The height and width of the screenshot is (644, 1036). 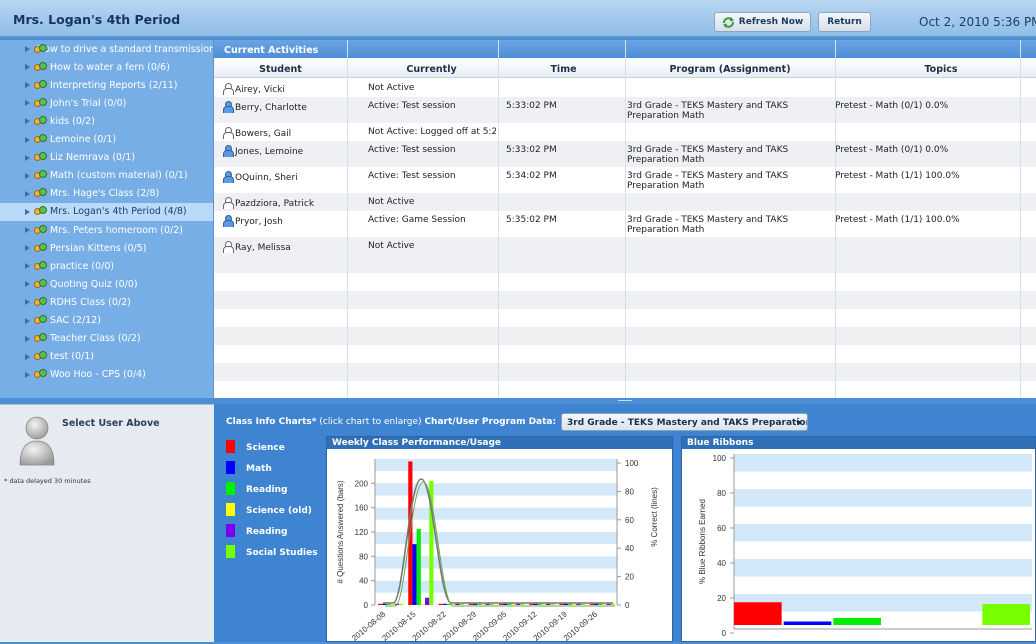 I want to click on tree-item-label: Mrs. Logan's 4th Period (4/8), so click(x=118, y=212).